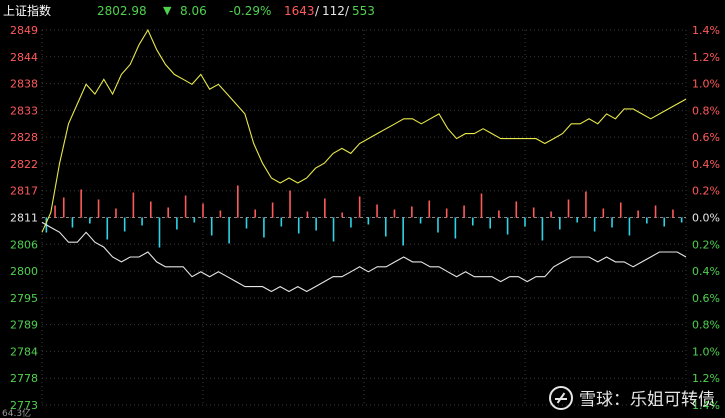 The image size is (725, 418). Describe the element at coordinates (24, 351) in the screenshot. I see `y-left-tick: 2784` at that location.